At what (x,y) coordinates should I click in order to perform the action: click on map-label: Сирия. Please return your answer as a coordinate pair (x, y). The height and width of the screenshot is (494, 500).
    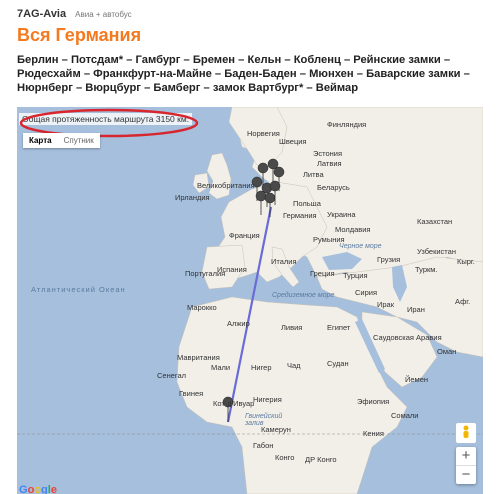
    Looking at the image, I should click on (366, 292).